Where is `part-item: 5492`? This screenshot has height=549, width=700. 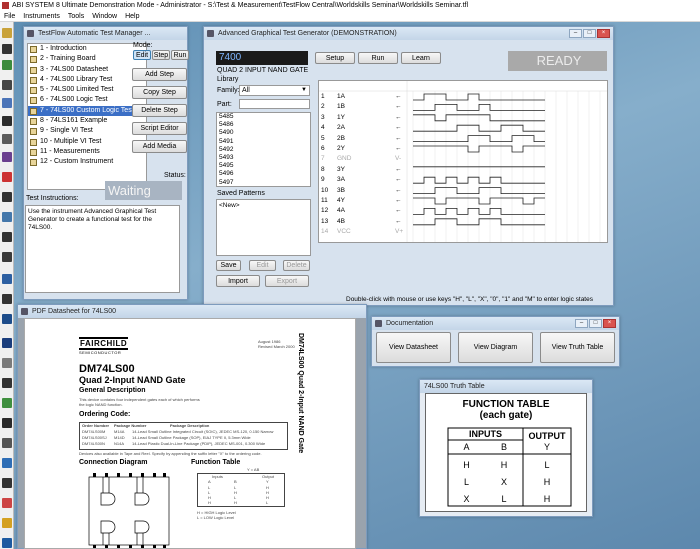 part-item: 5492 is located at coordinates (263, 150).